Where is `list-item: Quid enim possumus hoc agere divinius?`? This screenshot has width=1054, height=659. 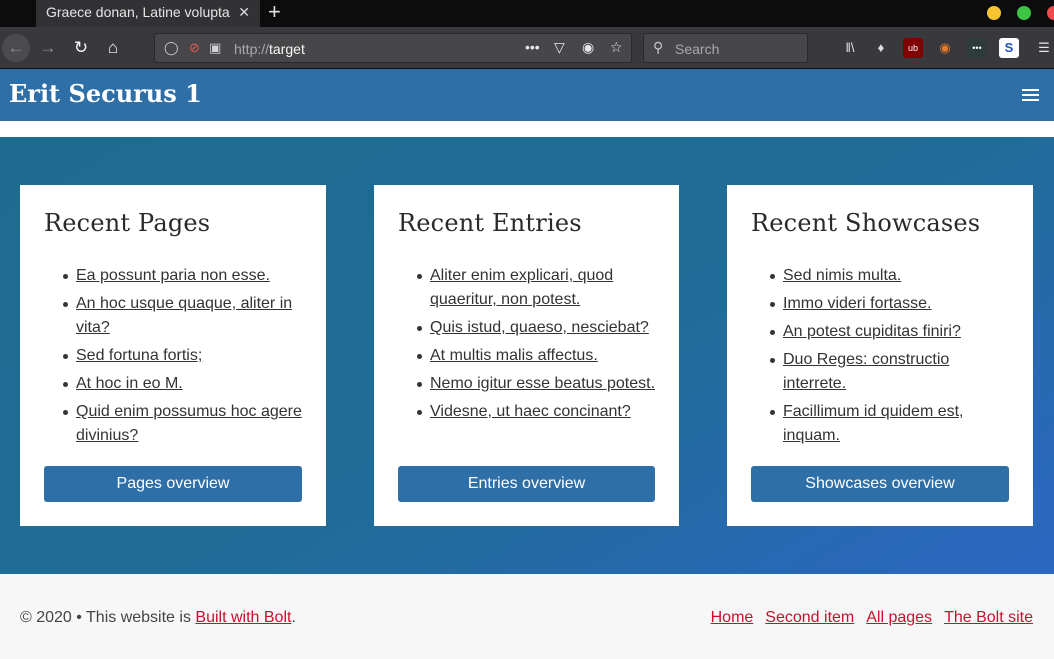 list-item: Quid enim possumus hoc agere divinius? is located at coordinates (182, 424).